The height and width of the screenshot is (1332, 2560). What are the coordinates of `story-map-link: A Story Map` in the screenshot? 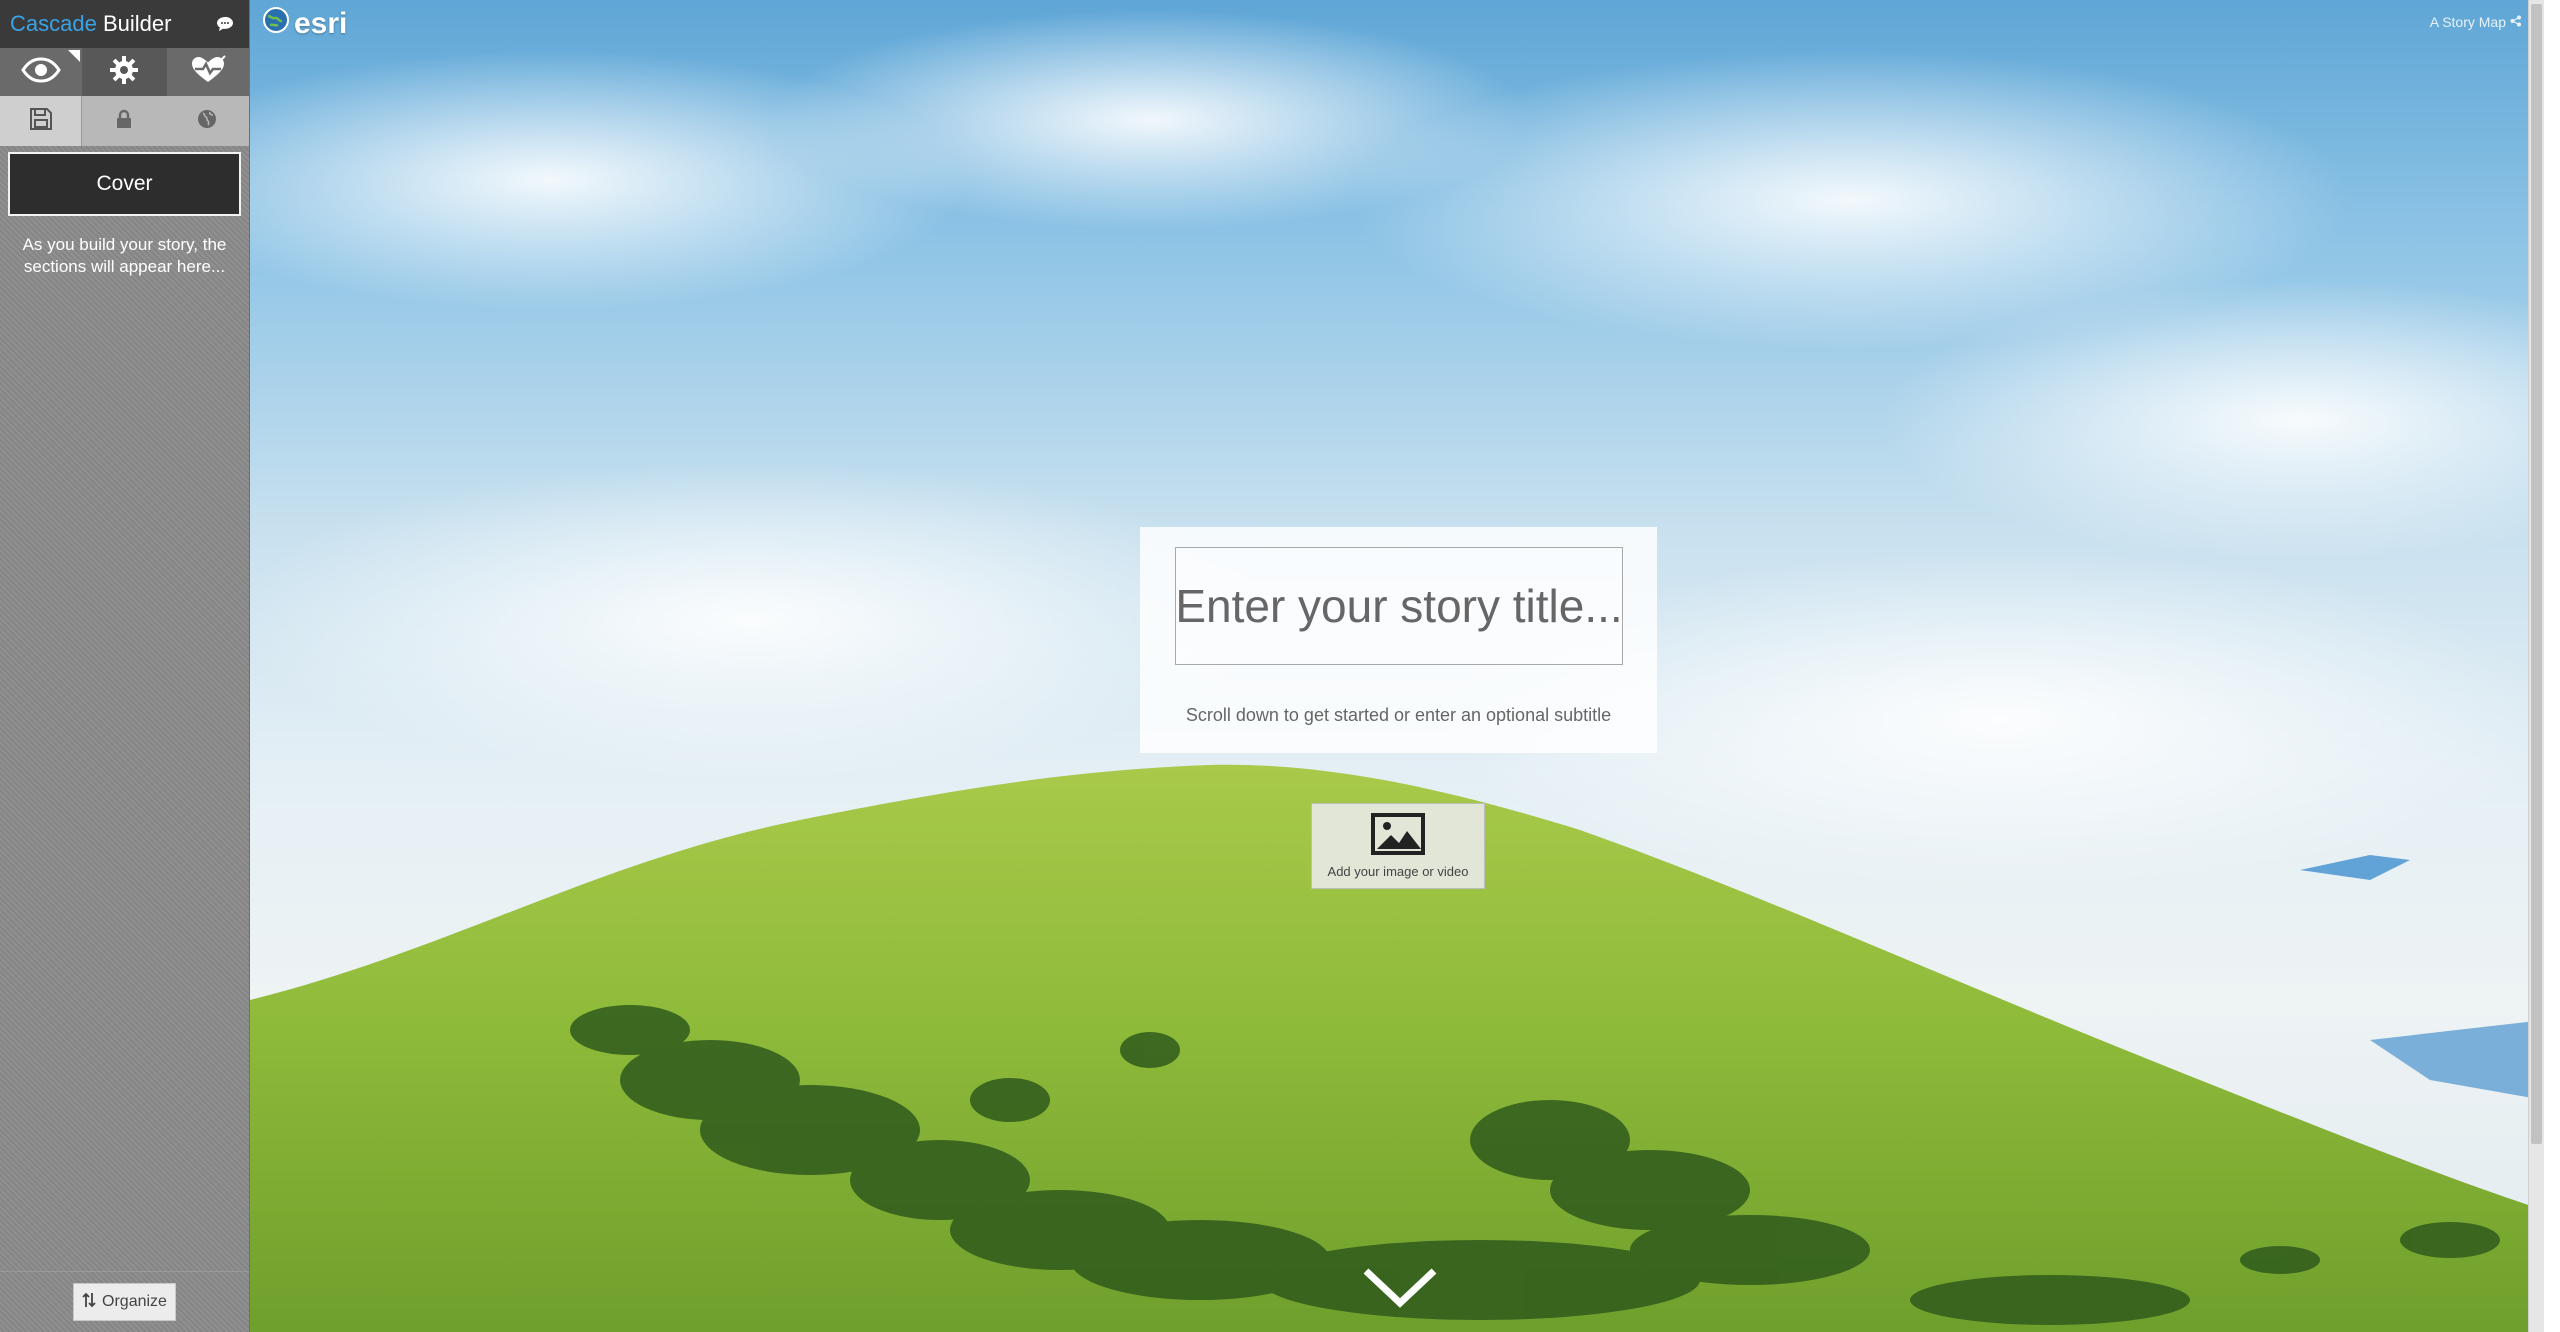 It's located at (2476, 22).